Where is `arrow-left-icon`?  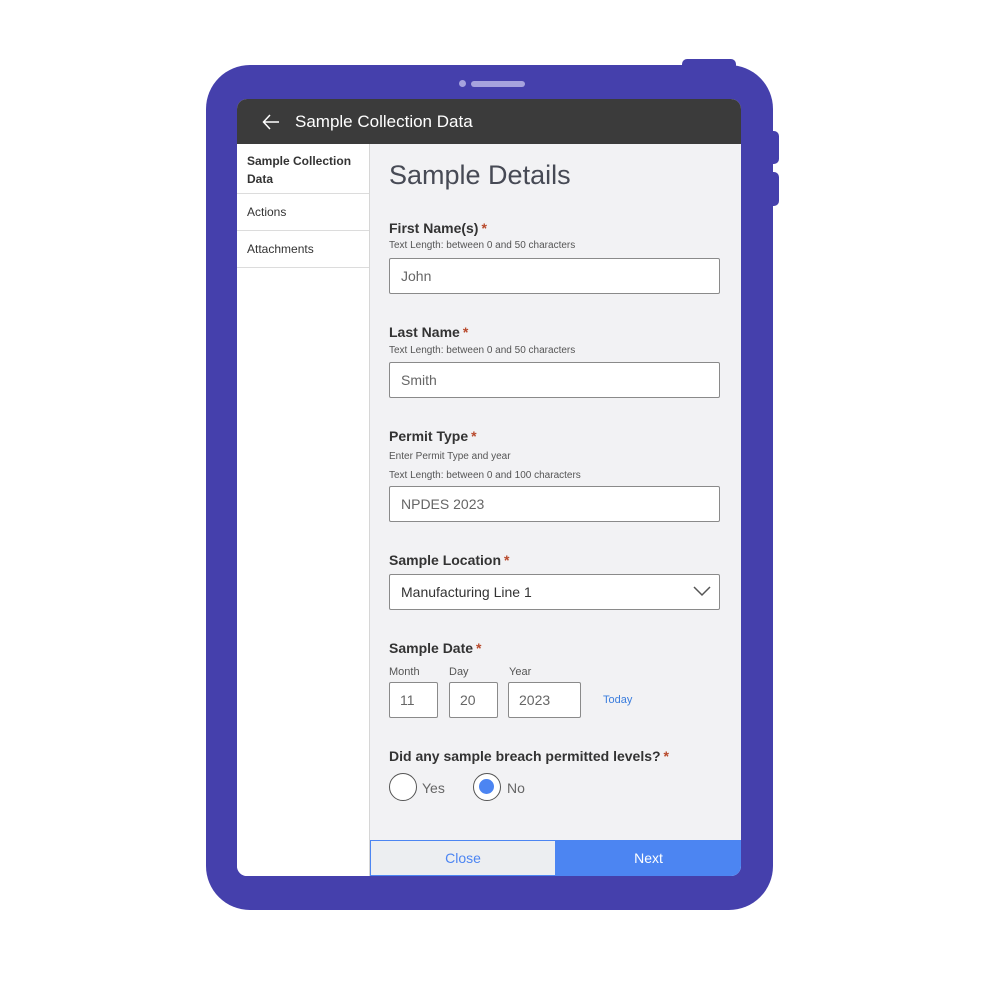 arrow-left-icon is located at coordinates (270, 121).